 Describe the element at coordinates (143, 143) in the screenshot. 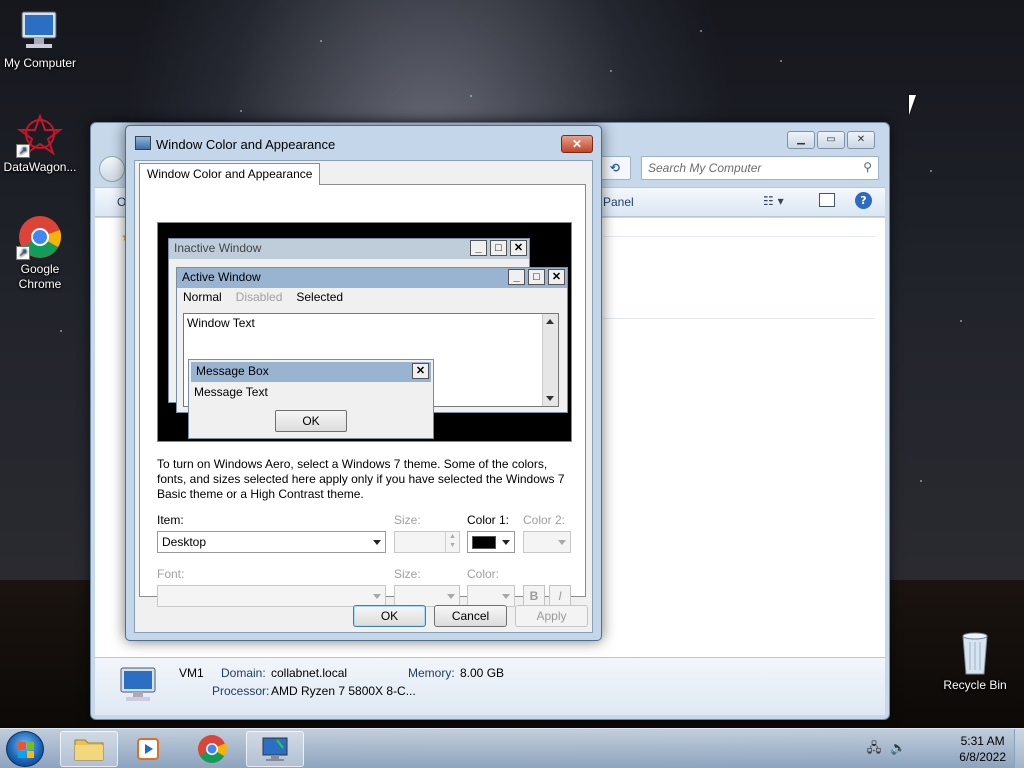

I see `display-settings-icon` at that location.